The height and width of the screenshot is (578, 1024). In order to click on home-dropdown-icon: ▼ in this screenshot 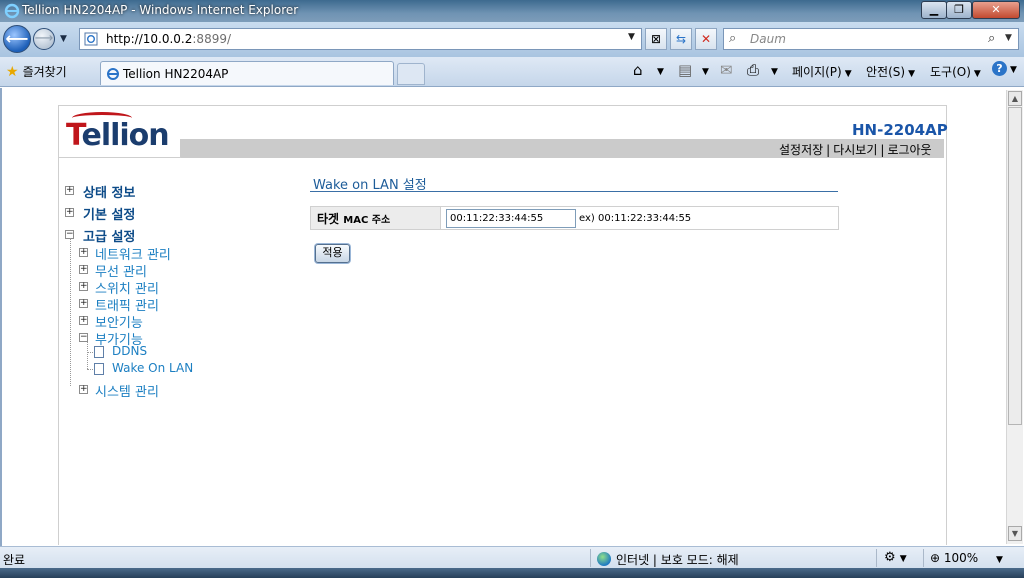, I will do `click(660, 72)`.